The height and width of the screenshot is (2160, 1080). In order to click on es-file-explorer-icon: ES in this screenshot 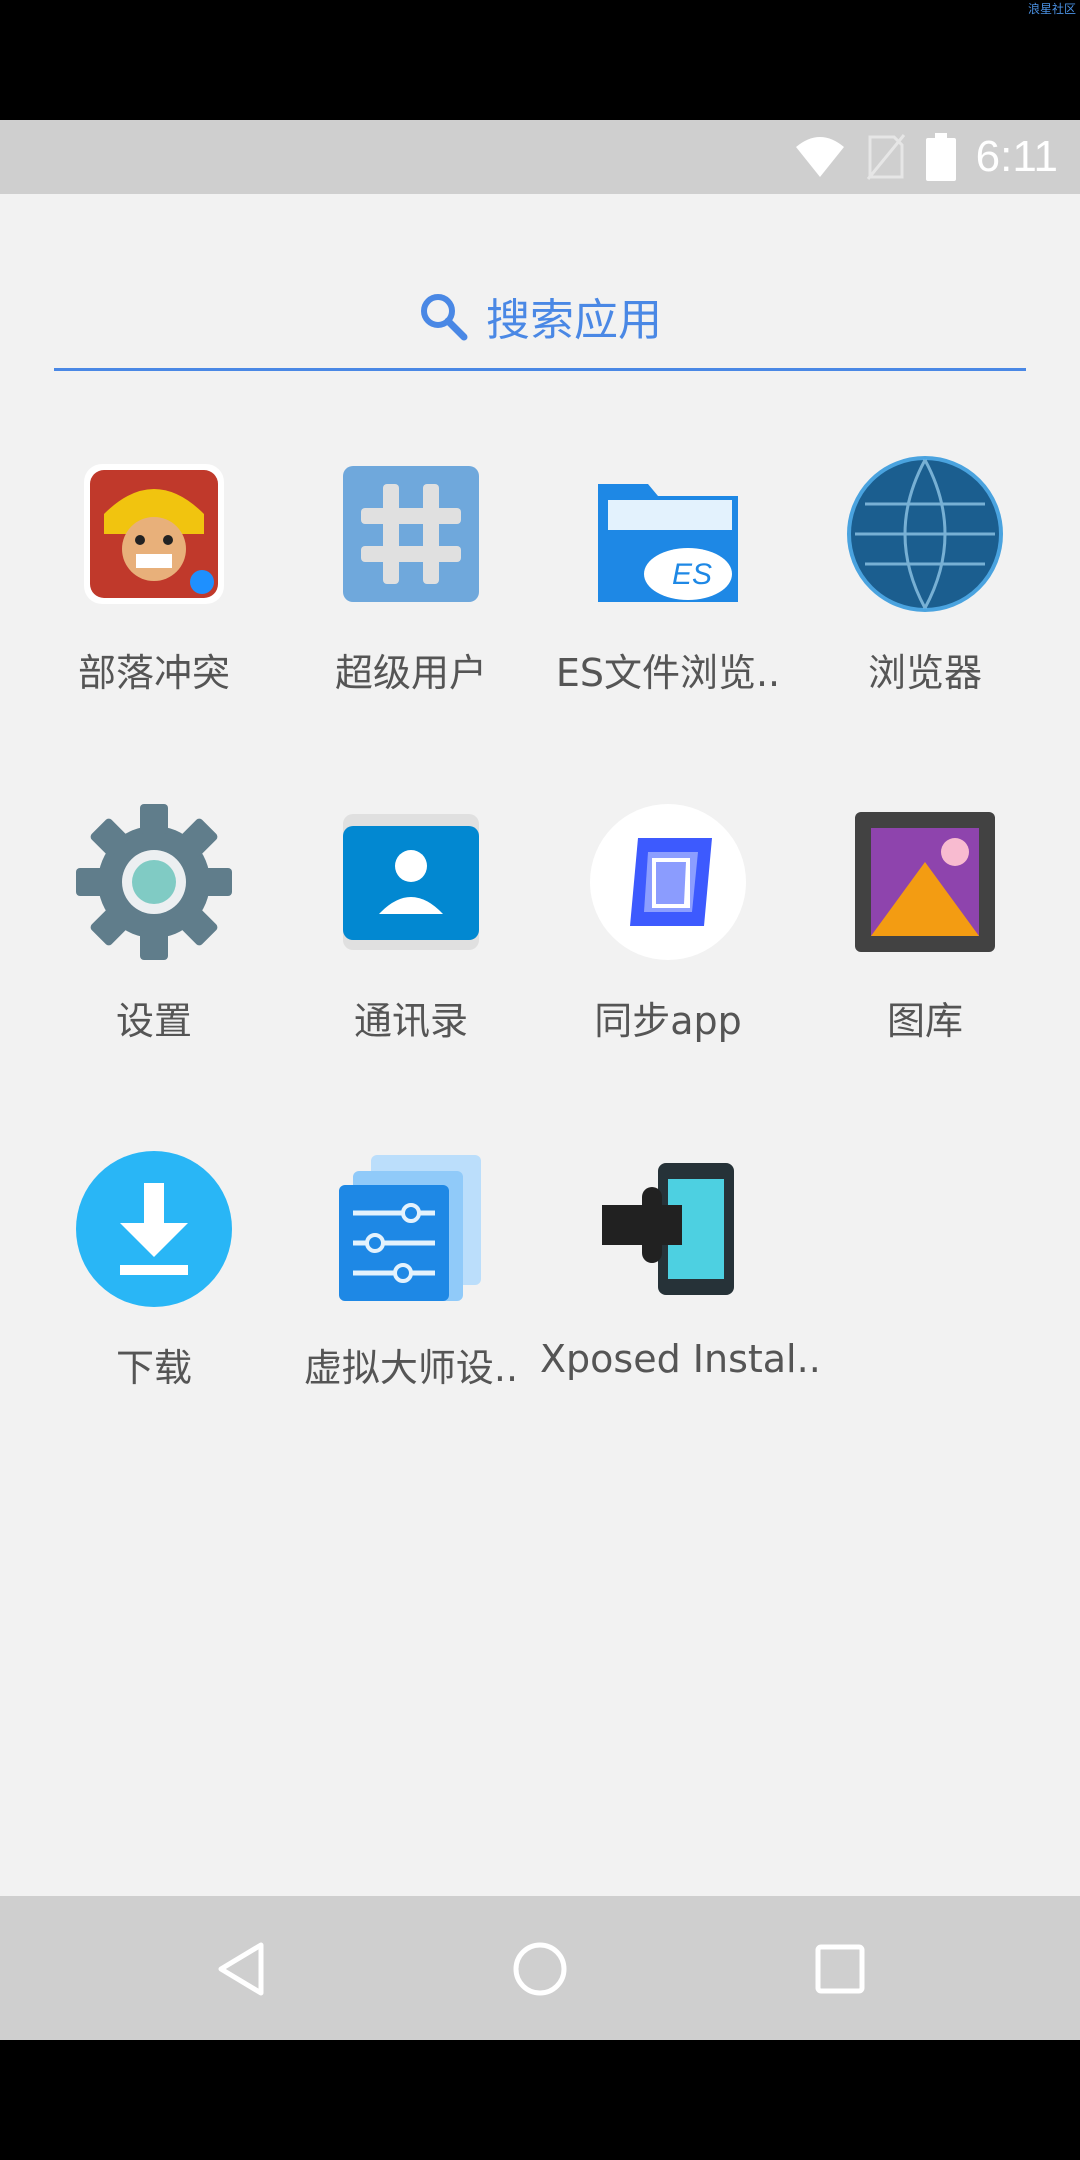, I will do `click(668, 543)`.